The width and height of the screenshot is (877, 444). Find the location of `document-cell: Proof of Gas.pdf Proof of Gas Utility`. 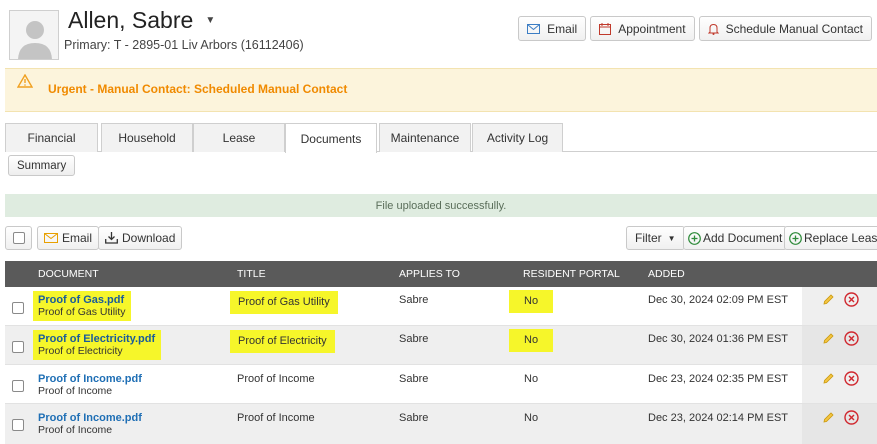

document-cell: Proof of Gas.pdf Proof of Gas Utility is located at coordinates (82, 306).